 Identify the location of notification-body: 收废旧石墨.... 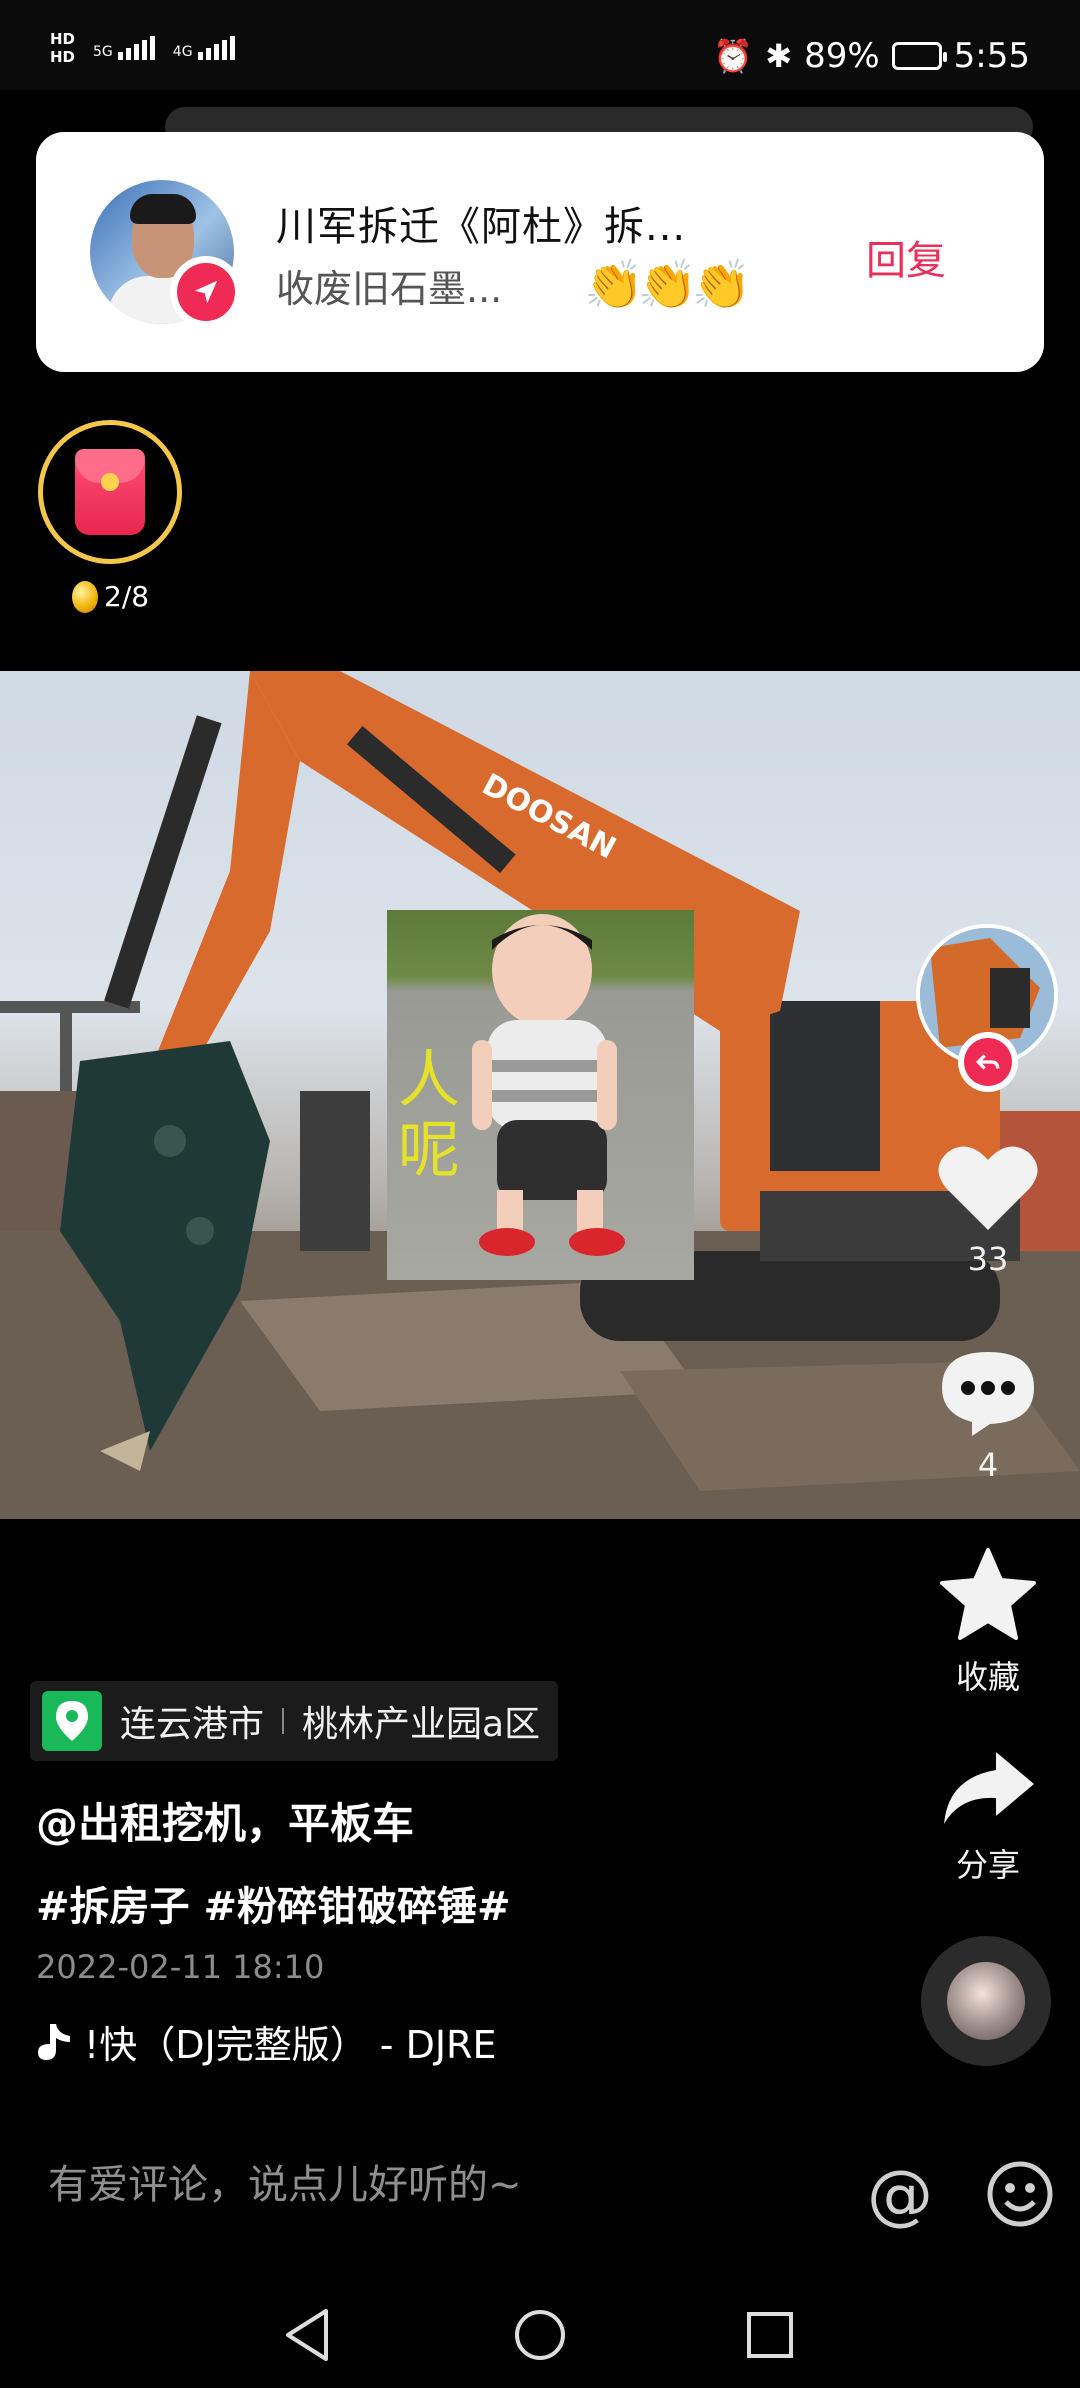
(389, 289).